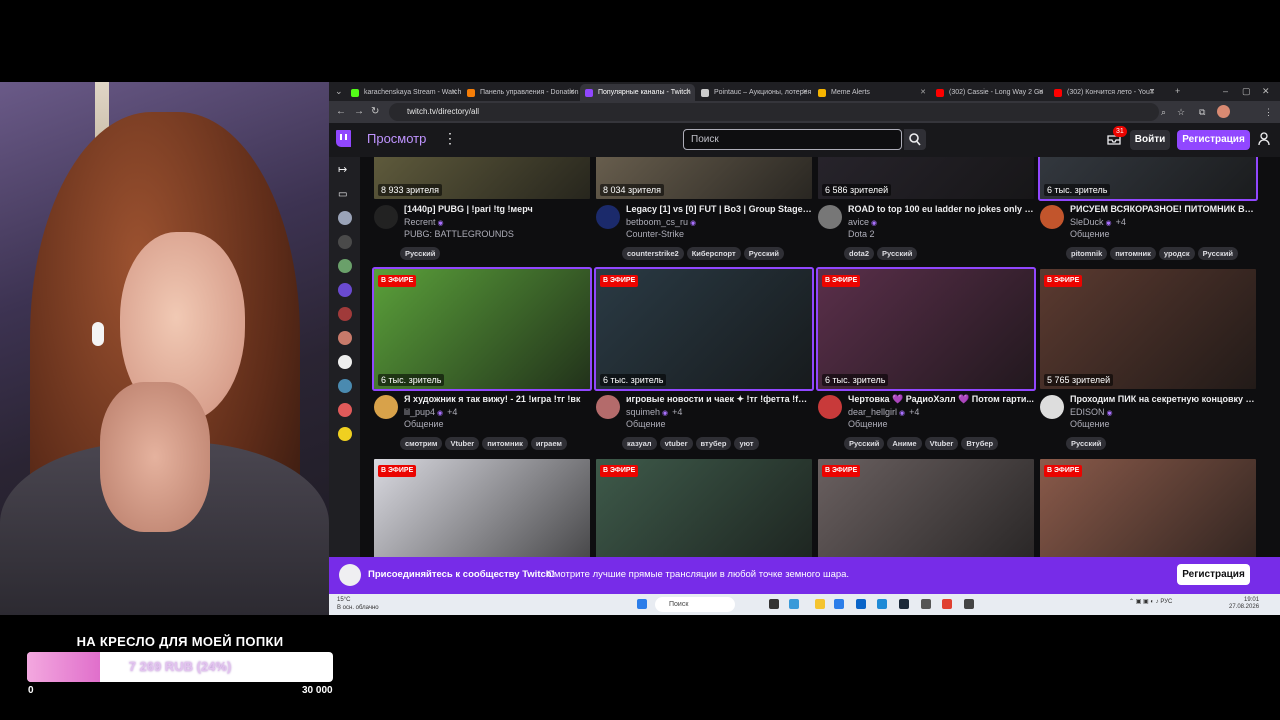 The image size is (1280, 720). What do you see at coordinates (883, 412) in the screenshot?
I see `channel-name-row: dear_hellgirl ◉ +4` at bounding box center [883, 412].